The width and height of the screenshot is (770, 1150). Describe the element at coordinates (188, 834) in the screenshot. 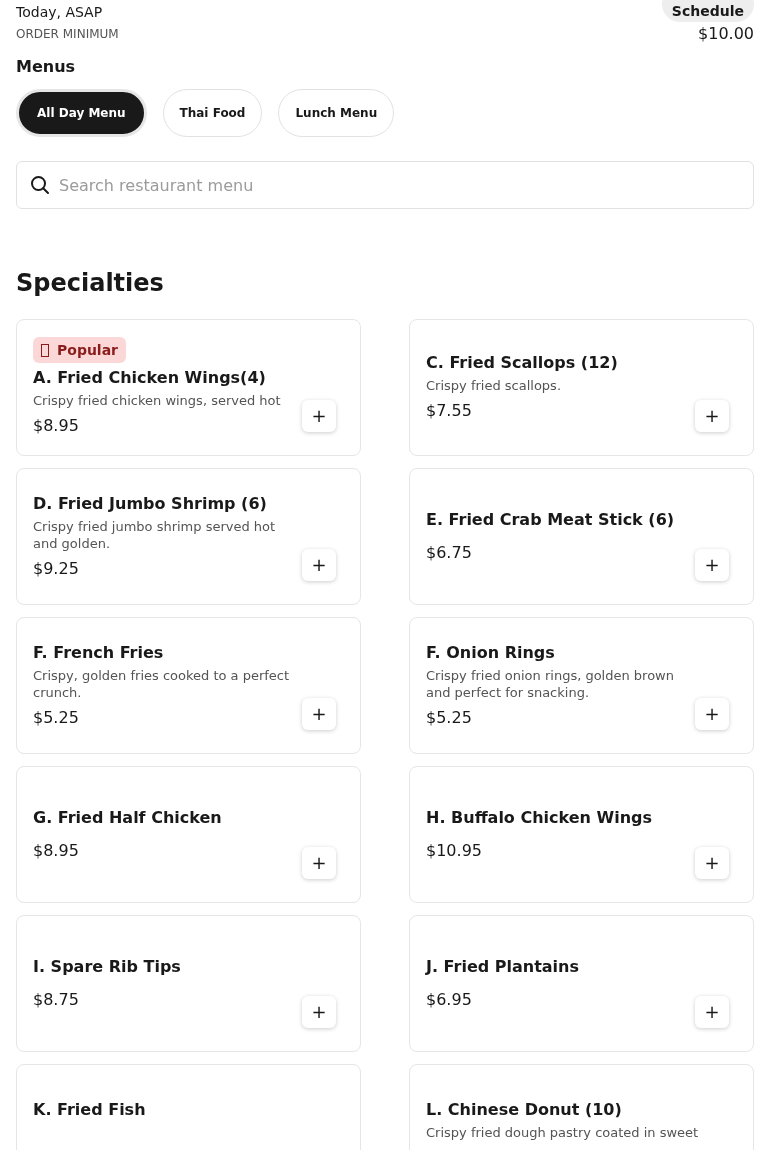

I see `menu-item-card: G. Fried Half Chicken $8.95 +` at that location.